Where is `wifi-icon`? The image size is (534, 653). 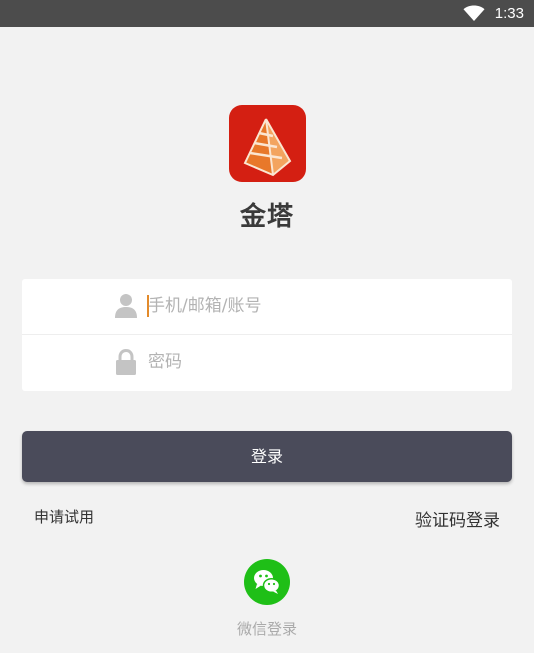
wifi-icon is located at coordinates (474, 13).